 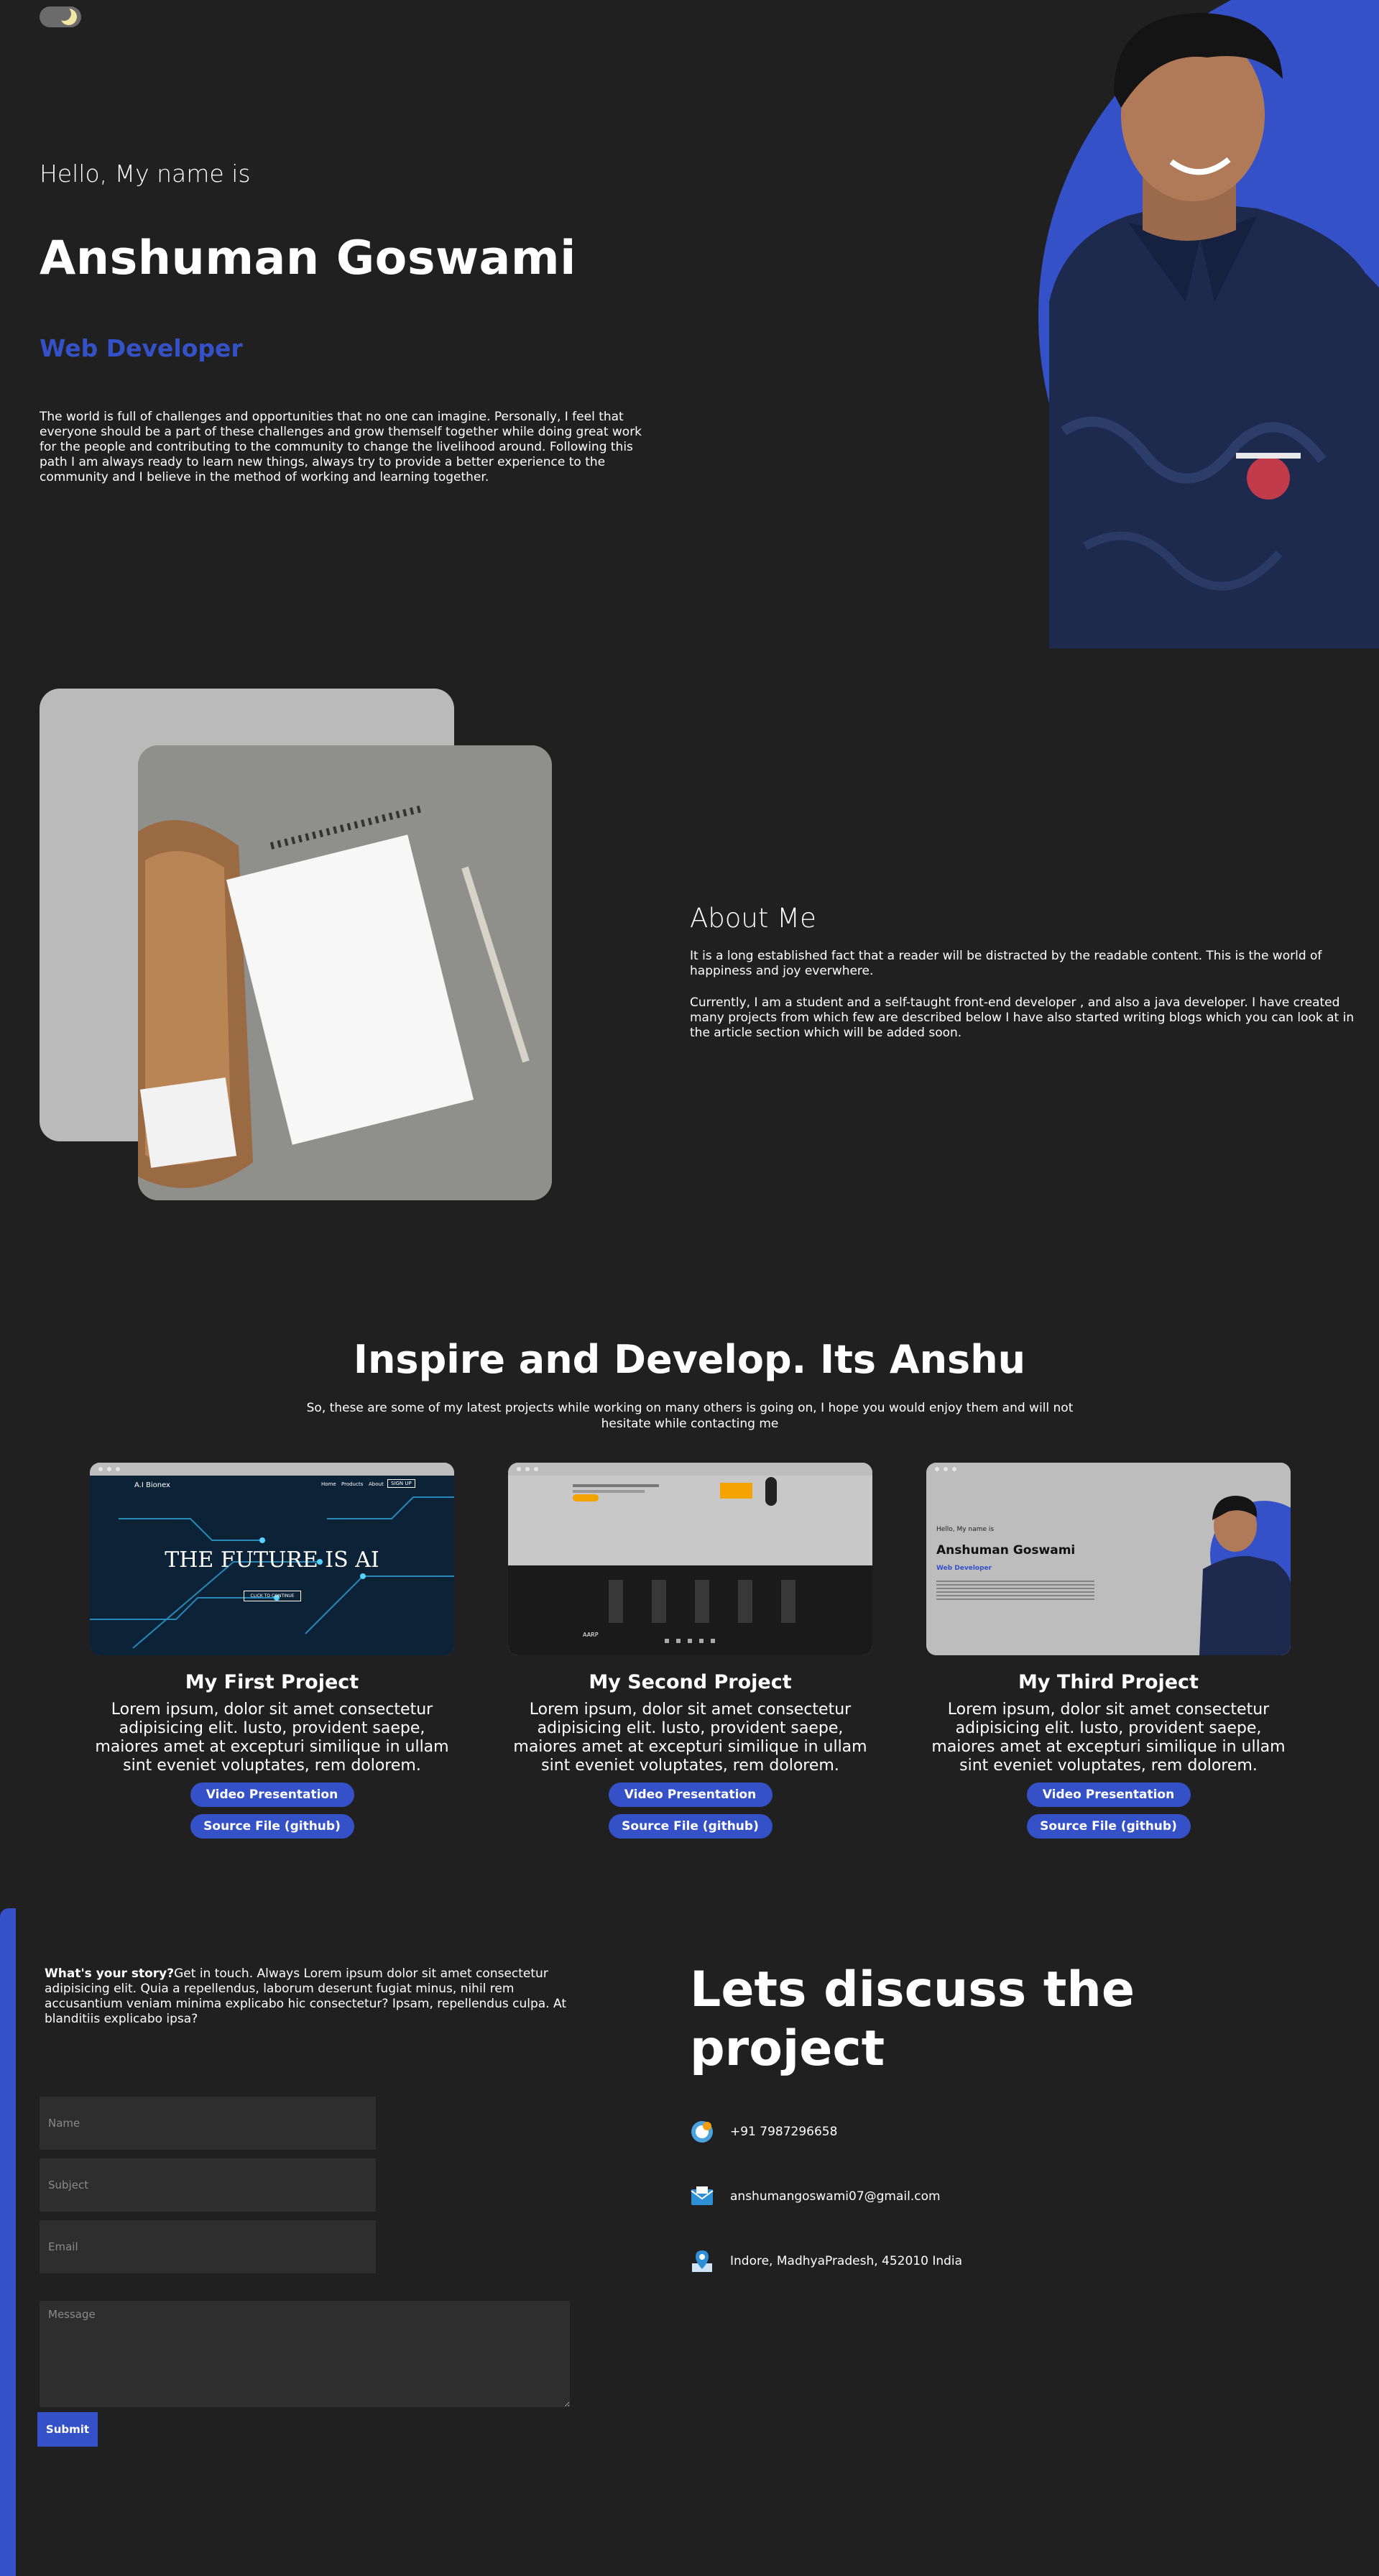 What do you see at coordinates (272, 1794) in the screenshot?
I see `project-1-video-button: Video Presentation` at bounding box center [272, 1794].